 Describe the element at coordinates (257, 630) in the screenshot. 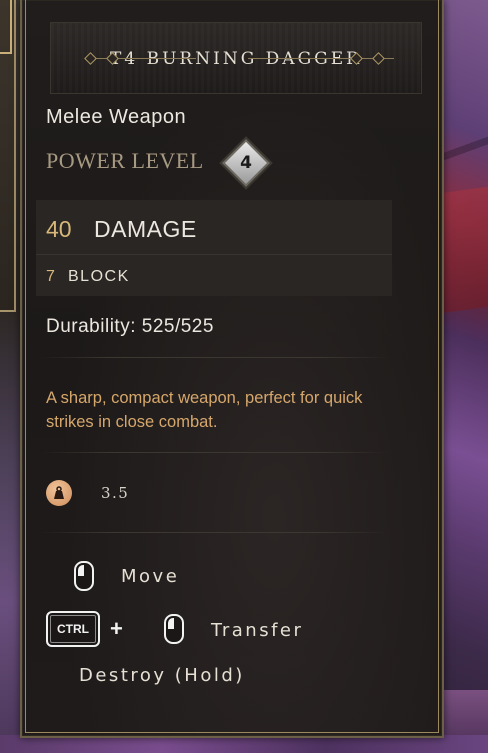

I see `action-transfer-label: Transfer` at that location.